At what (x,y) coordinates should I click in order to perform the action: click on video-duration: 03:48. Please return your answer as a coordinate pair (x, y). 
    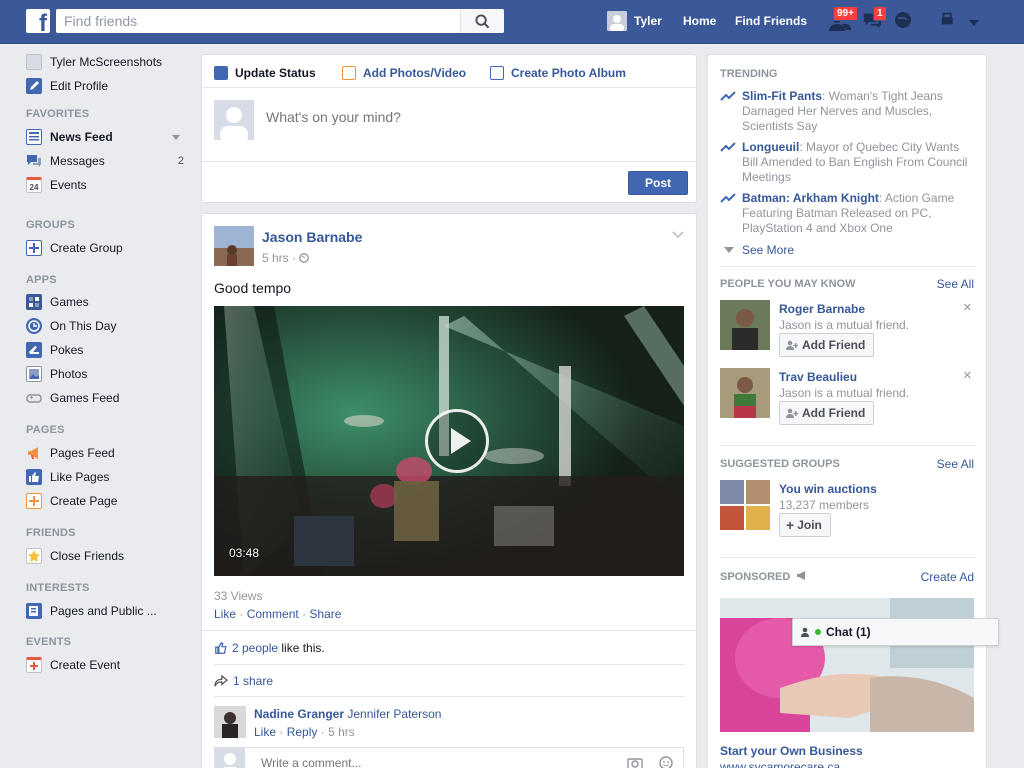
    Looking at the image, I should click on (244, 553).